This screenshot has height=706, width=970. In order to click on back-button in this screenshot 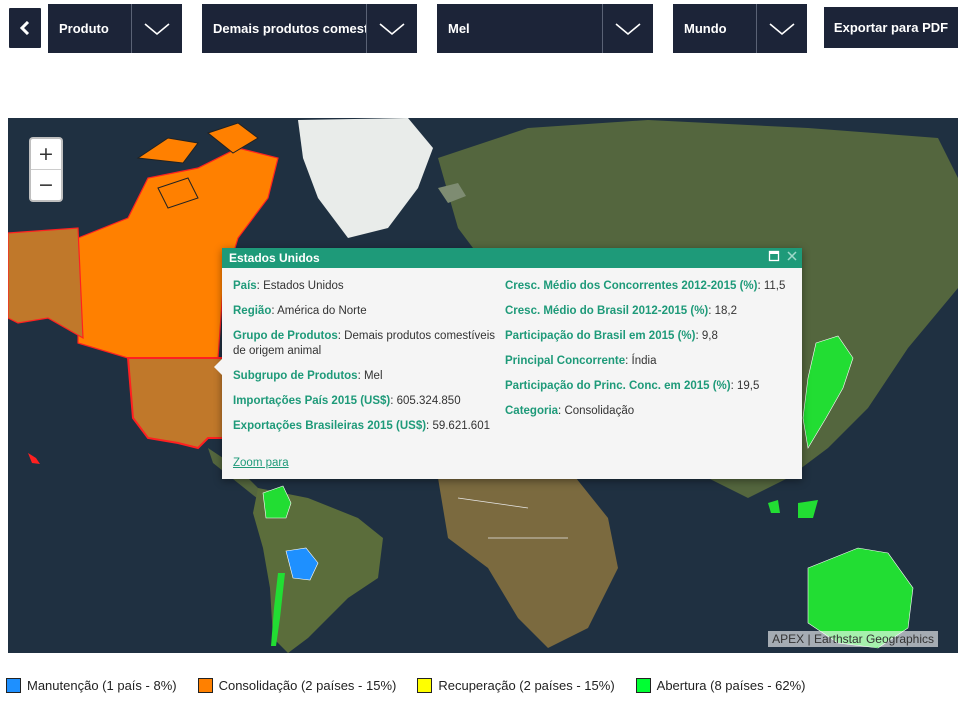, I will do `click(25, 28)`.